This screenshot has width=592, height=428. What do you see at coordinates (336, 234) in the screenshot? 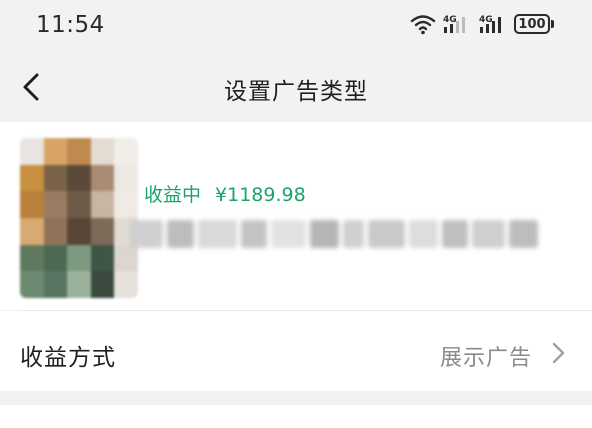
I see `blurred-text` at bounding box center [336, 234].